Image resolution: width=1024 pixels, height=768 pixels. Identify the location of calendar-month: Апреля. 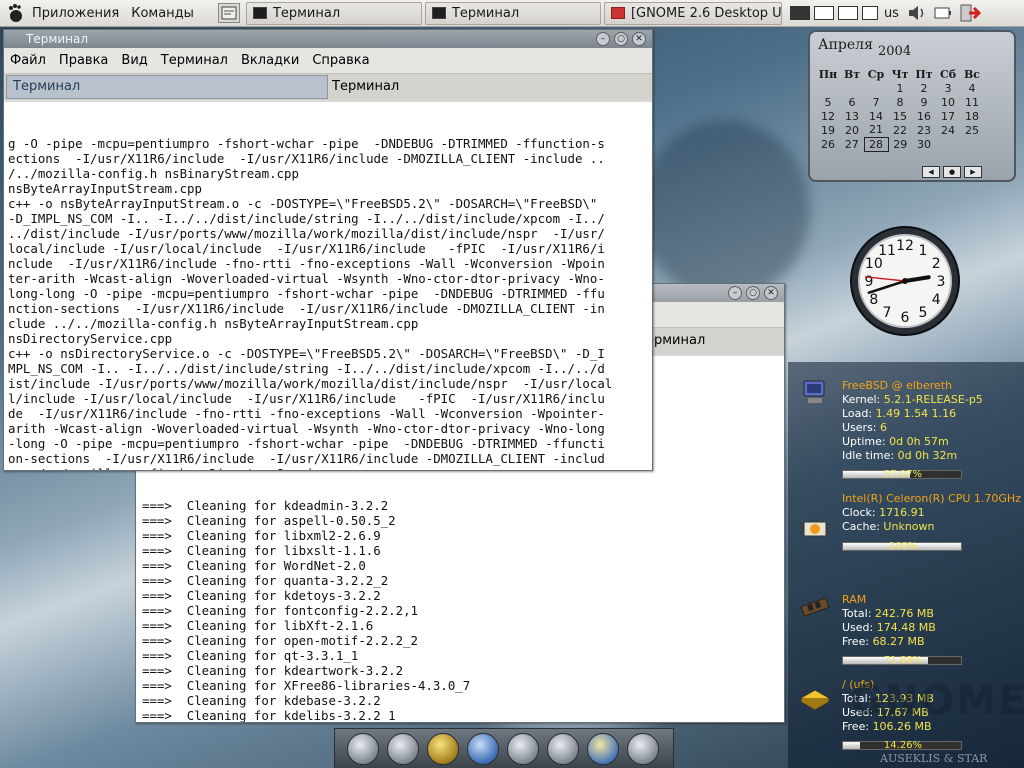
(845, 45).